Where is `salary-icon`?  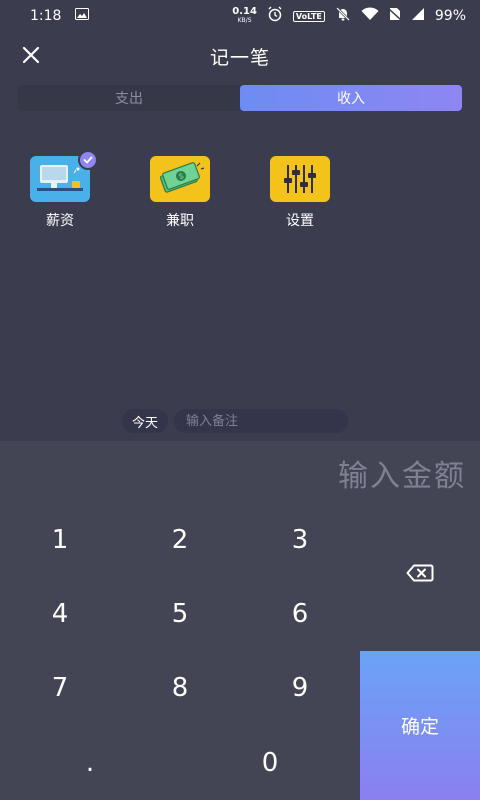 salary-icon is located at coordinates (64, 176).